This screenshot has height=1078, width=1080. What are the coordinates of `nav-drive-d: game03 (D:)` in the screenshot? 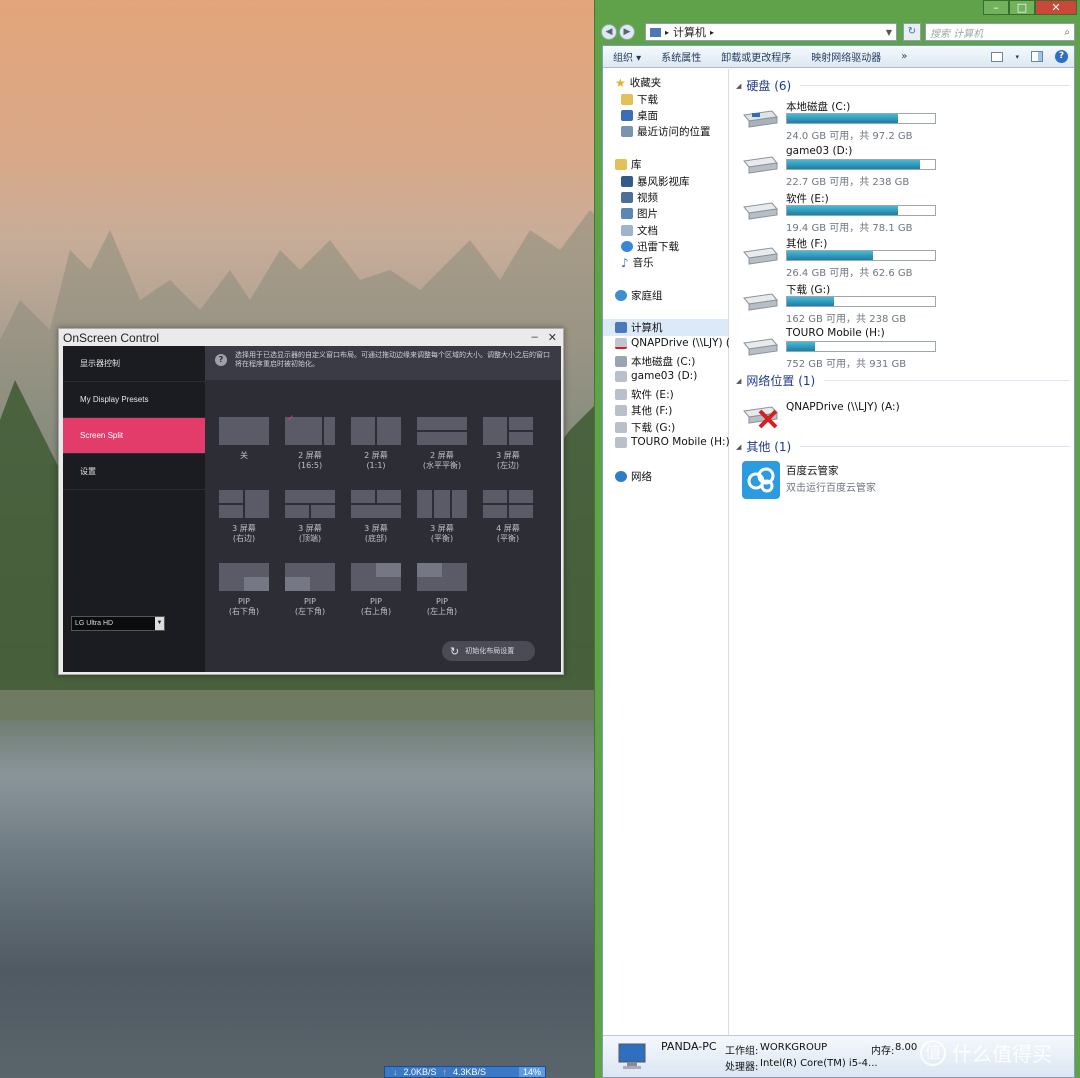 It's located at (656, 376).